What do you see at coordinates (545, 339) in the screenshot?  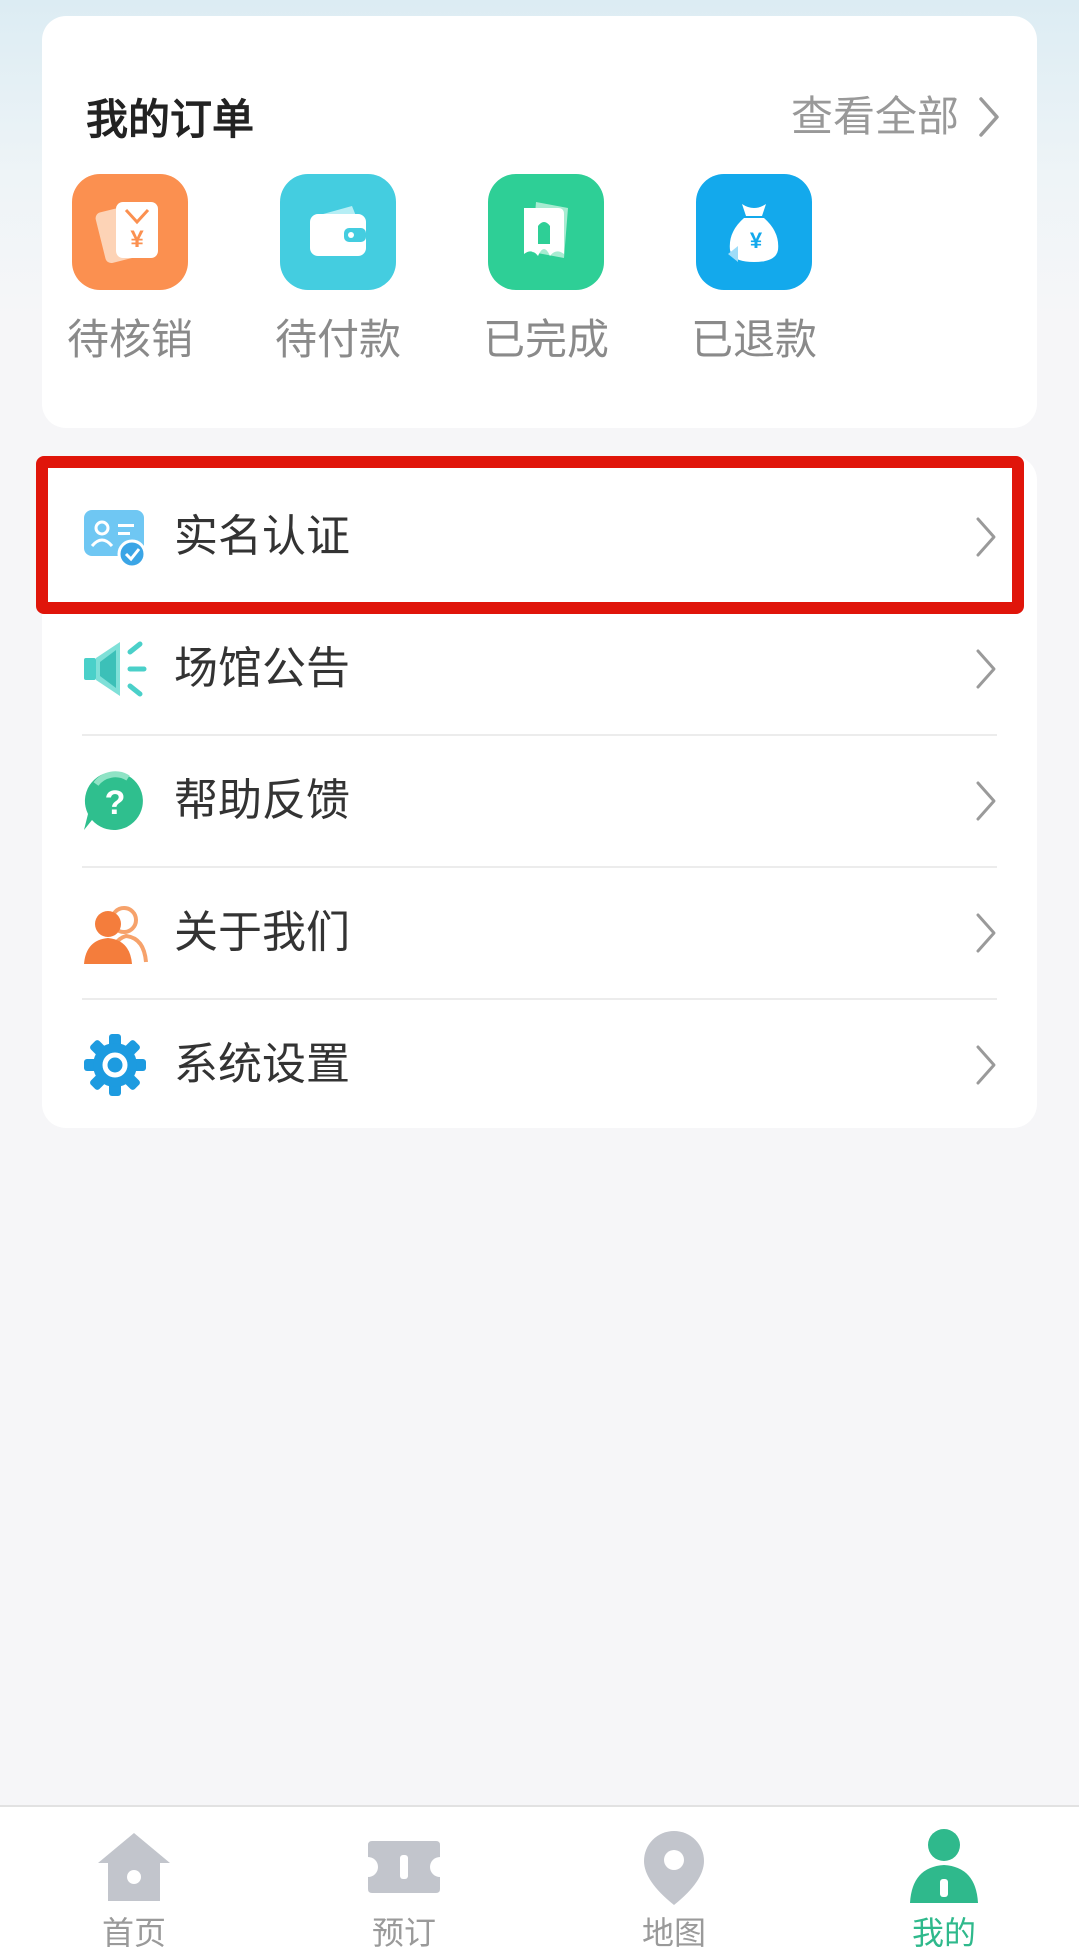 I see `order-status-label: 已完成` at bounding box center [545, 339].